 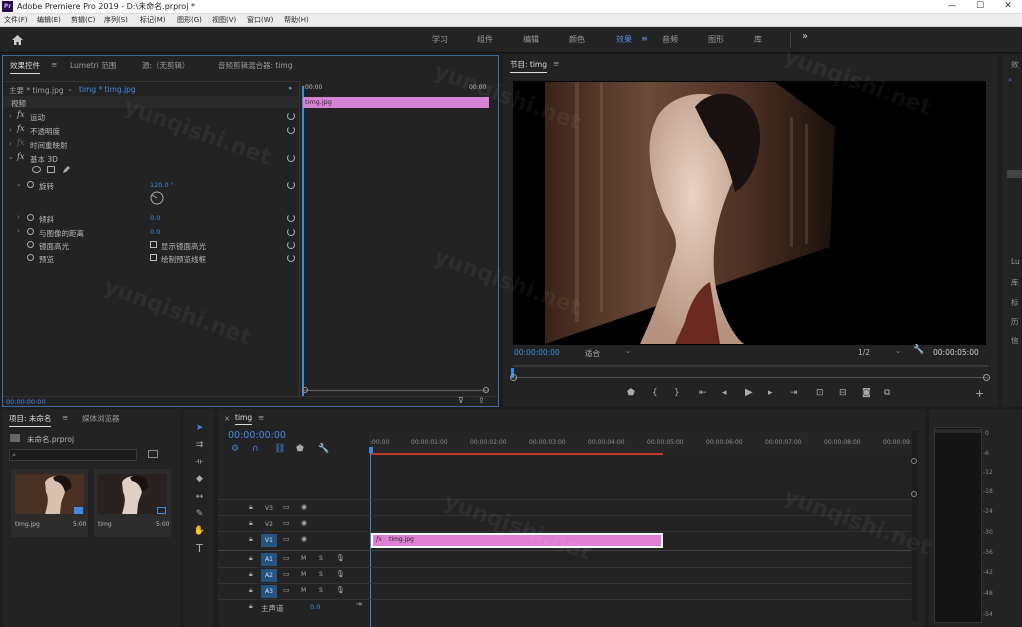 I want to click on extract-icon: ⊟, so click(x=843, y=393).